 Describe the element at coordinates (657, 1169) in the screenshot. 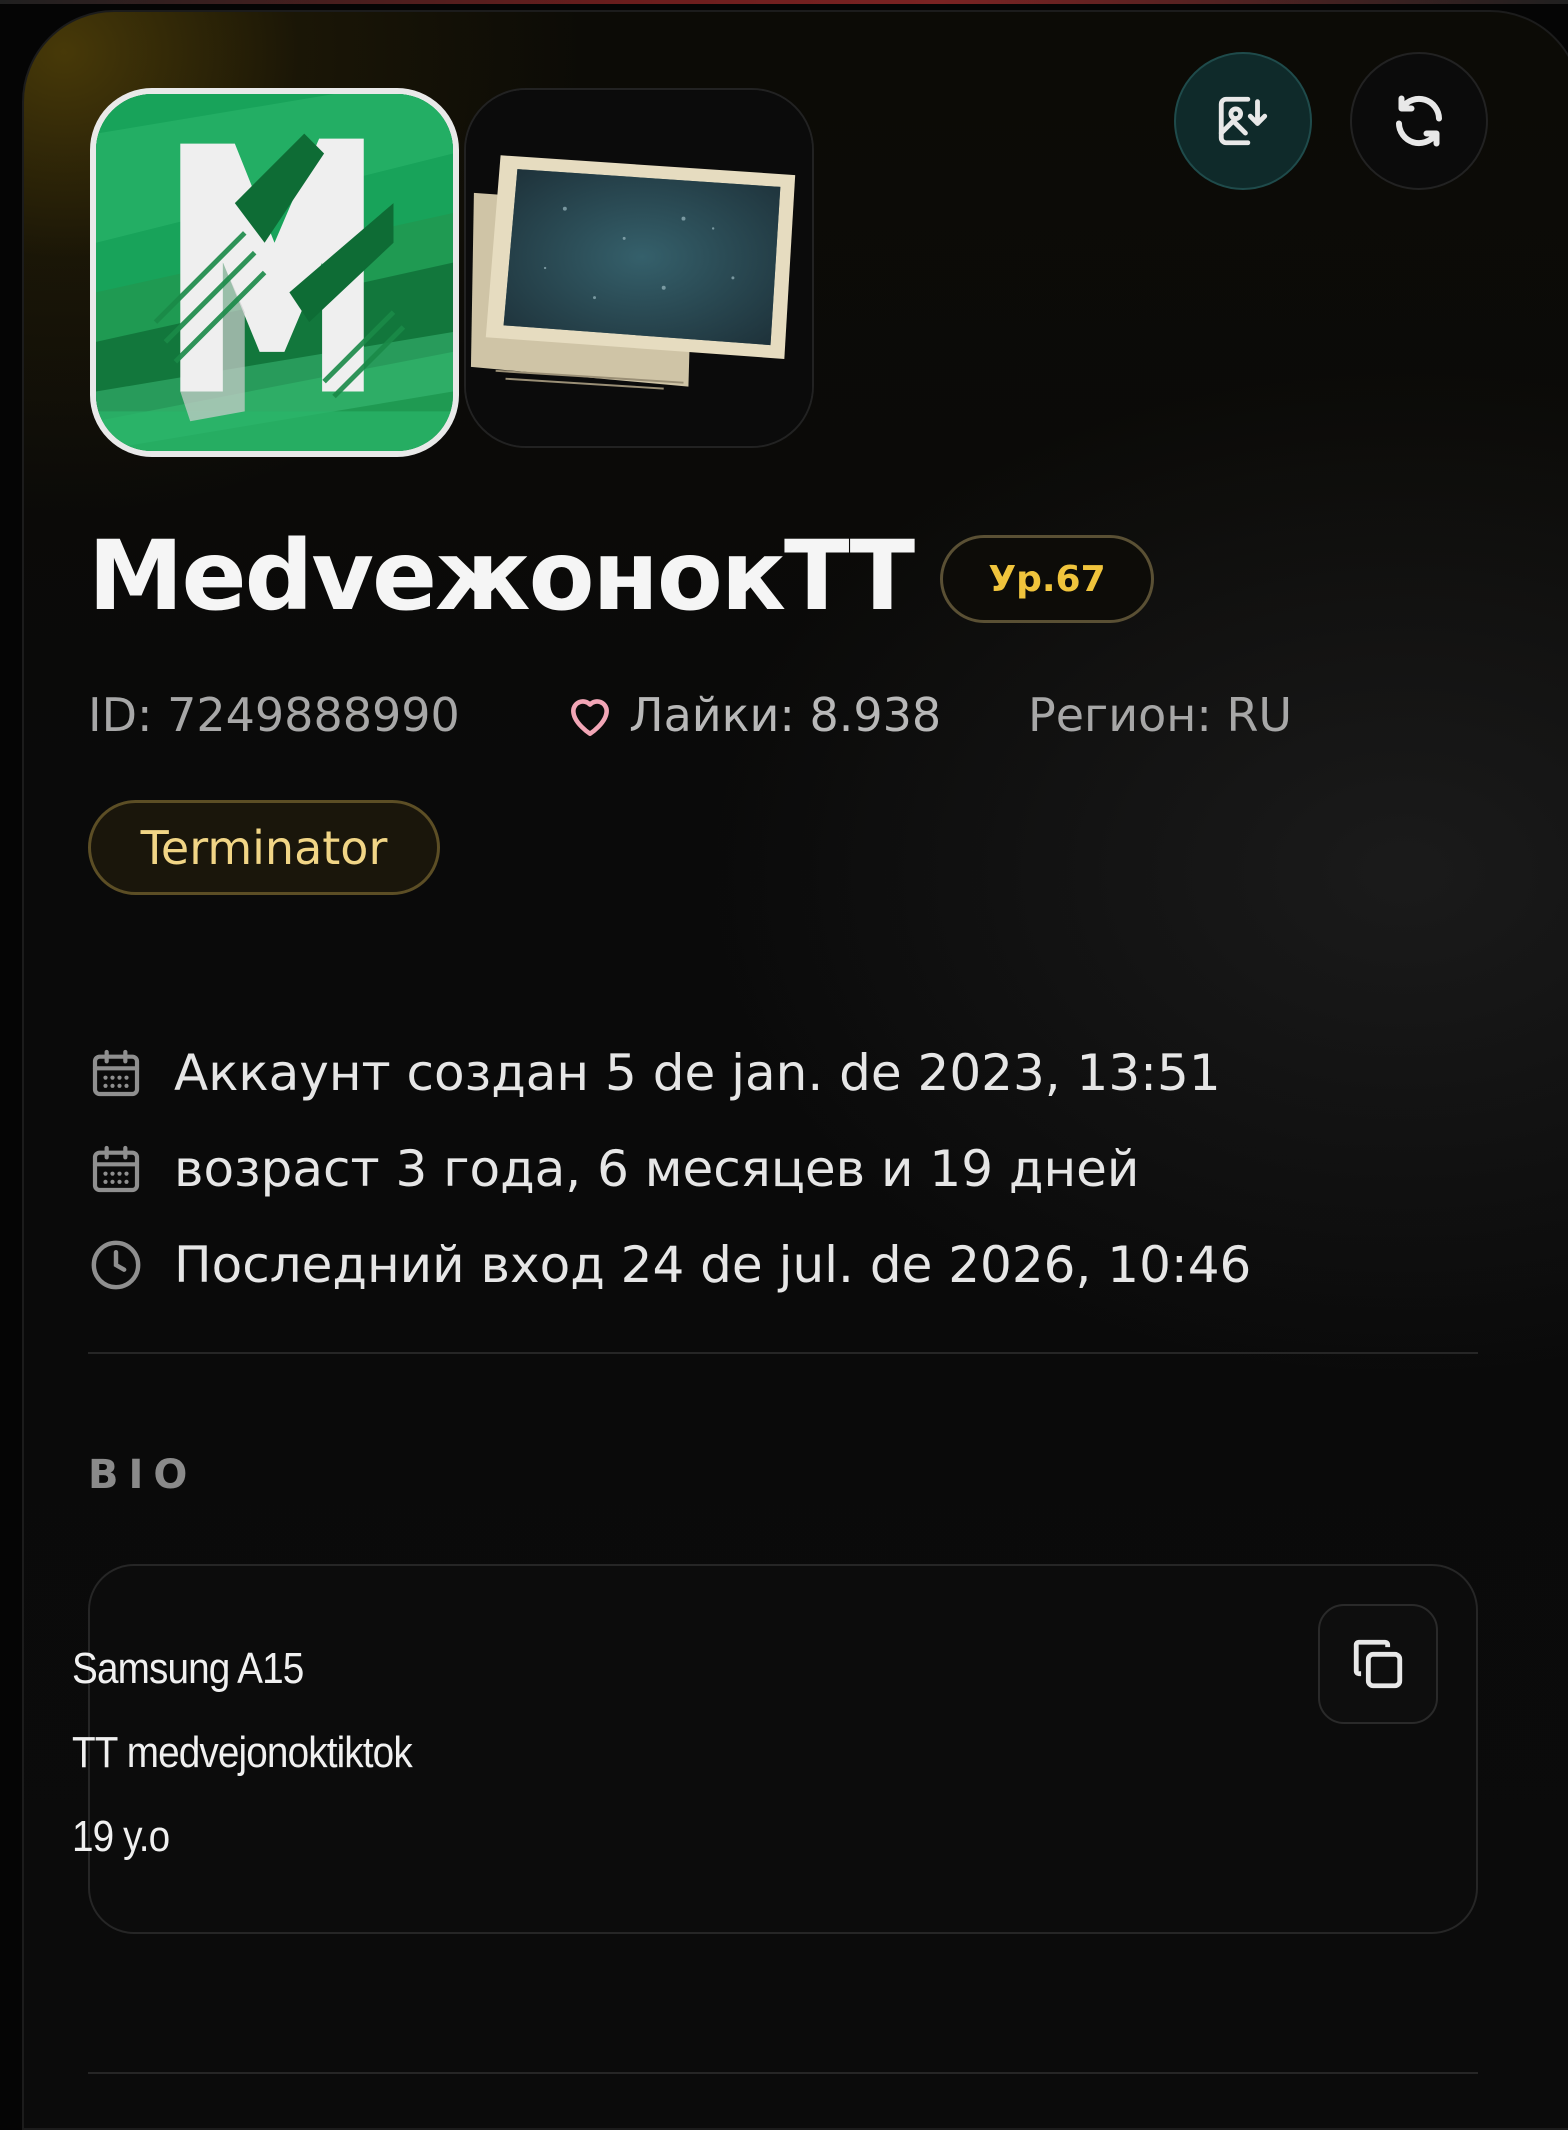

I see `account-age-text: возраст 3 года, 6 месяцев и 19 дней` at that location.